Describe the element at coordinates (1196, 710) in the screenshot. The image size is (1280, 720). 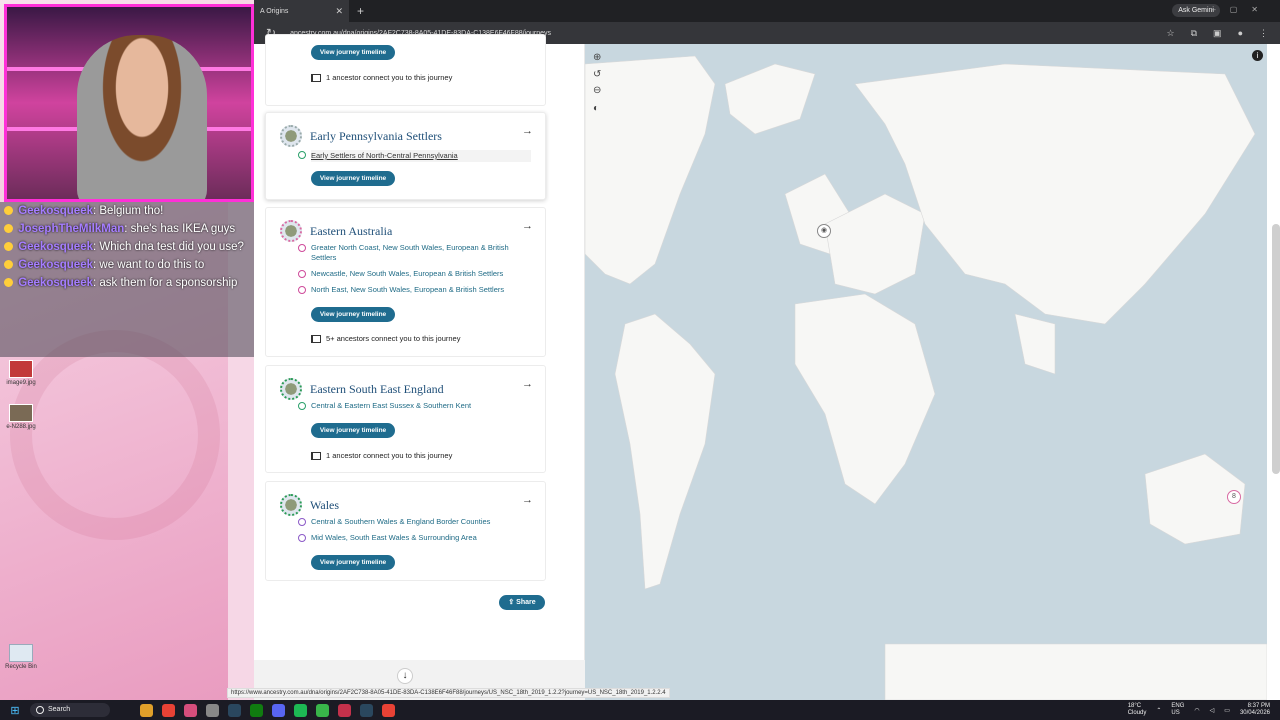
I see `wifi-icon: ◠` at that location.